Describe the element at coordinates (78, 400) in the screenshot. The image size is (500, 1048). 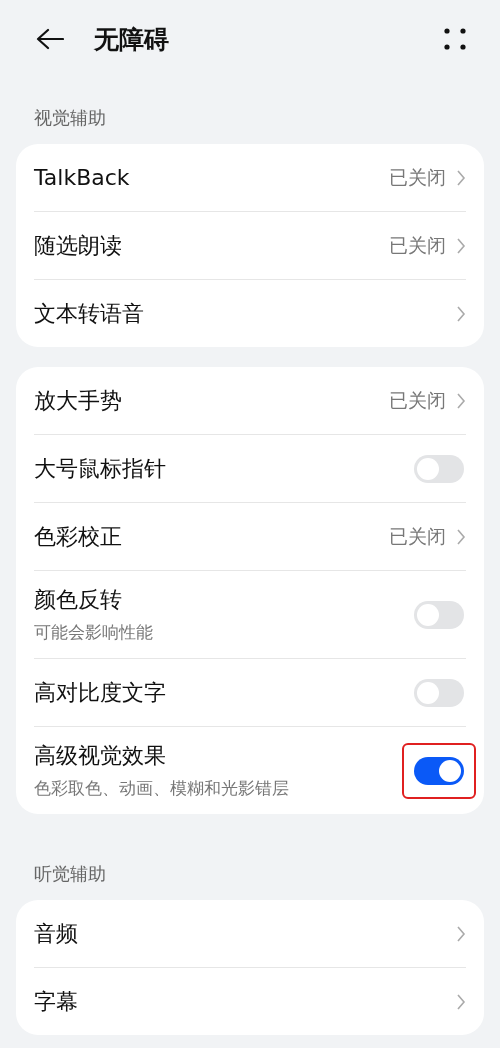
I see `setting-label: 放大手势` at that location.